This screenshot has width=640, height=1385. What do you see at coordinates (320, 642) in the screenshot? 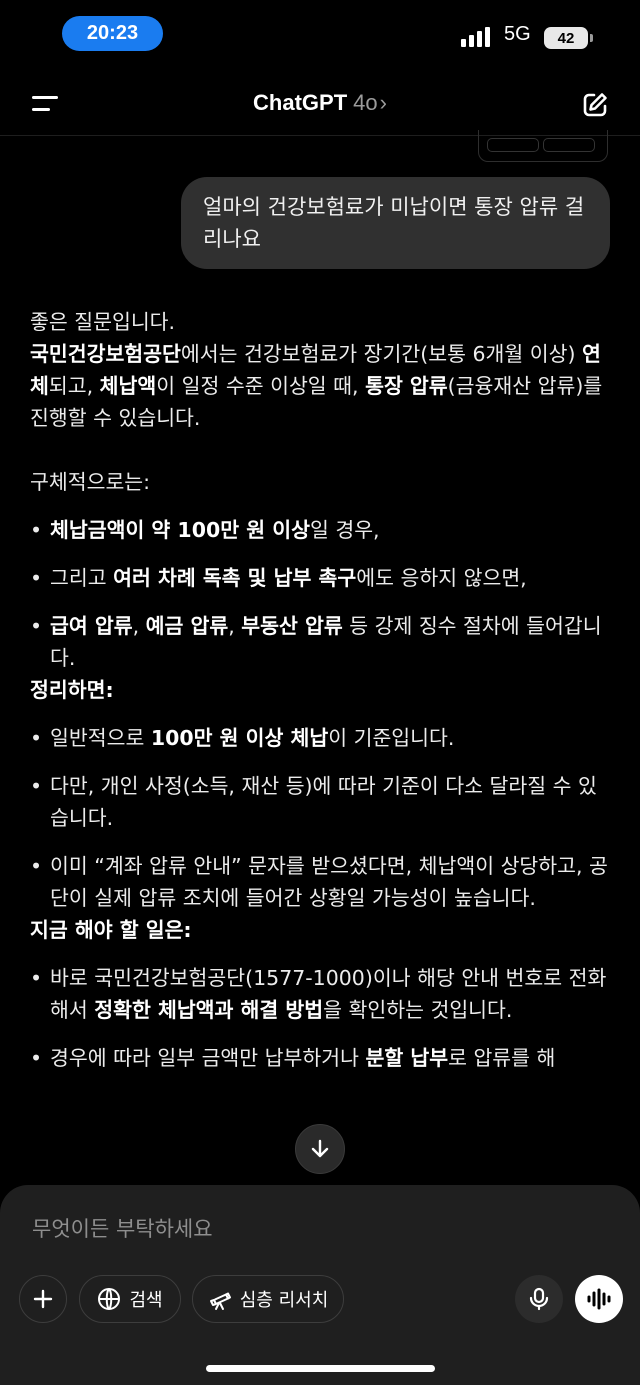
I see `list-item: 급여 압류, 예금 압류, 부동산 압류 등 강제 징수 절차에 들어갑니다.` at bounding box center [320, 642].